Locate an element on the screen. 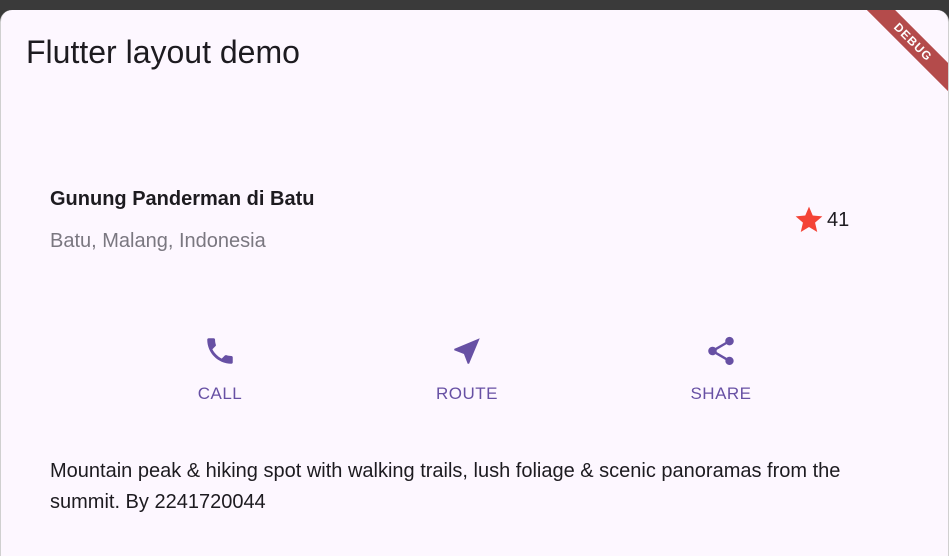 The image size is (949, 556). share-button-label: SHARE is located at coordinates (721, 393).